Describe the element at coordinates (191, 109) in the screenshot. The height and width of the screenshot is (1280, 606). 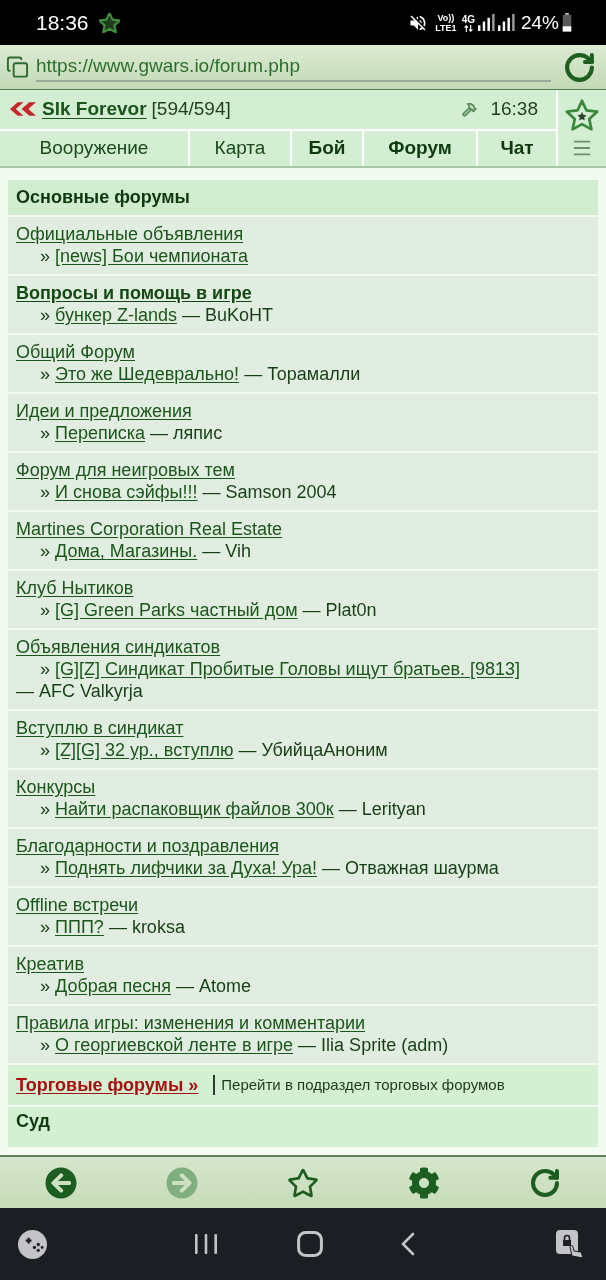
I see `player-health: [594/594]` at that location.